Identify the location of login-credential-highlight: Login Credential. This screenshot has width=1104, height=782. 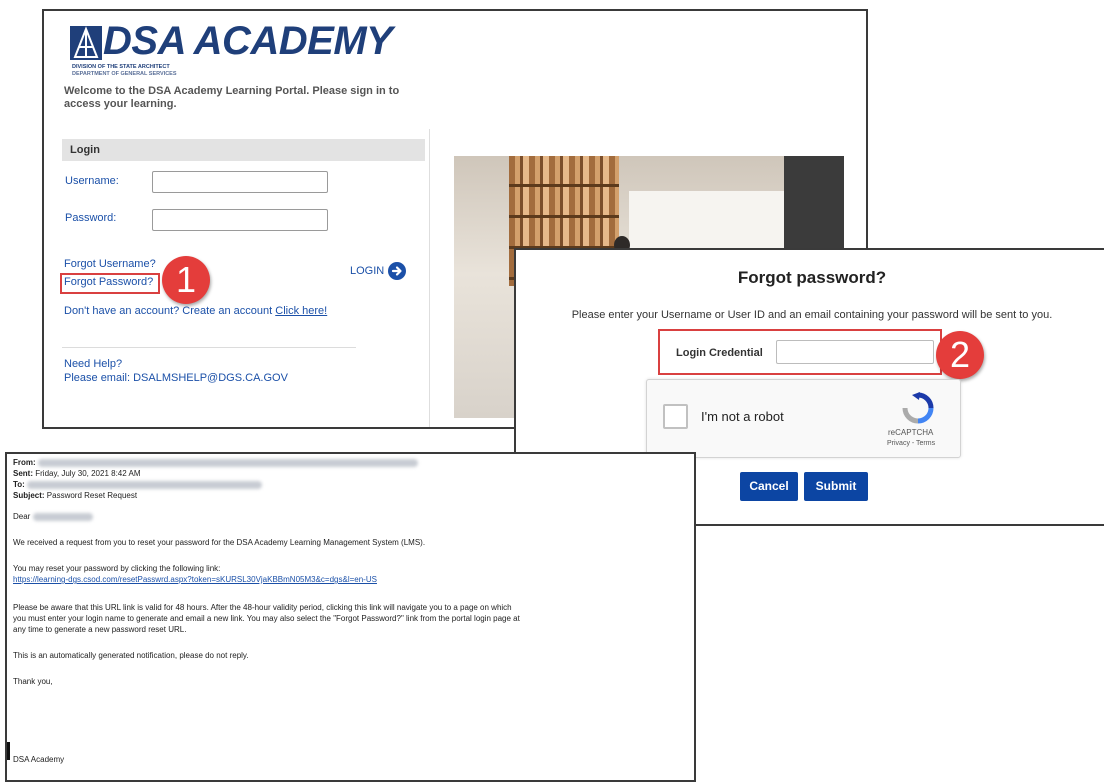
(800, 352).